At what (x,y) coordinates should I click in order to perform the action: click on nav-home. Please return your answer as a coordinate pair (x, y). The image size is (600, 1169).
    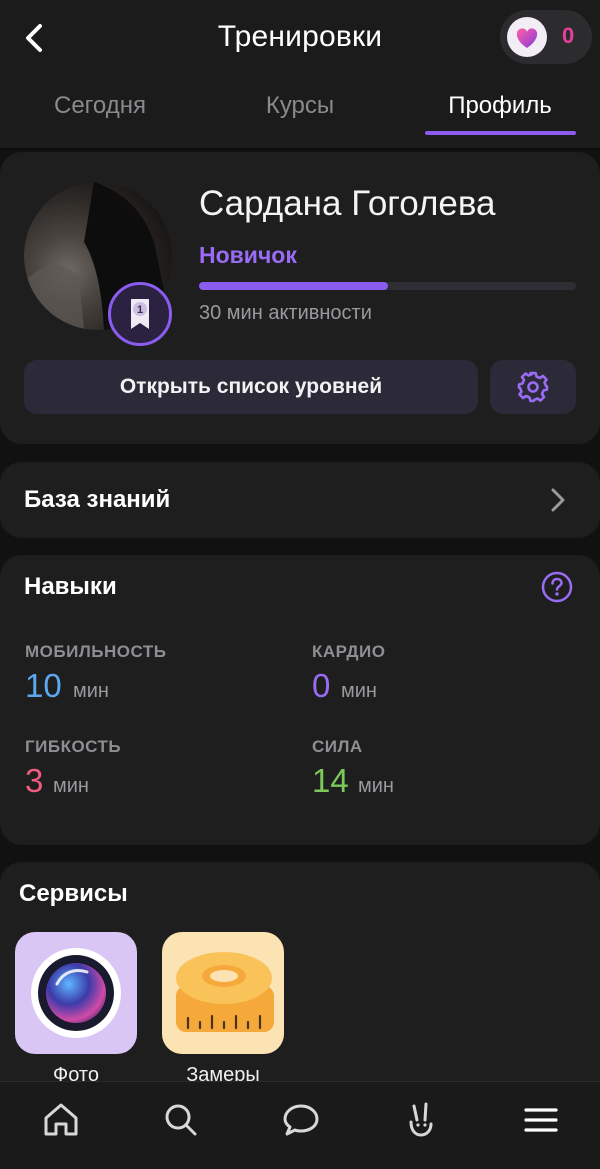
    Looking at the image, I should click on (61, 1120).